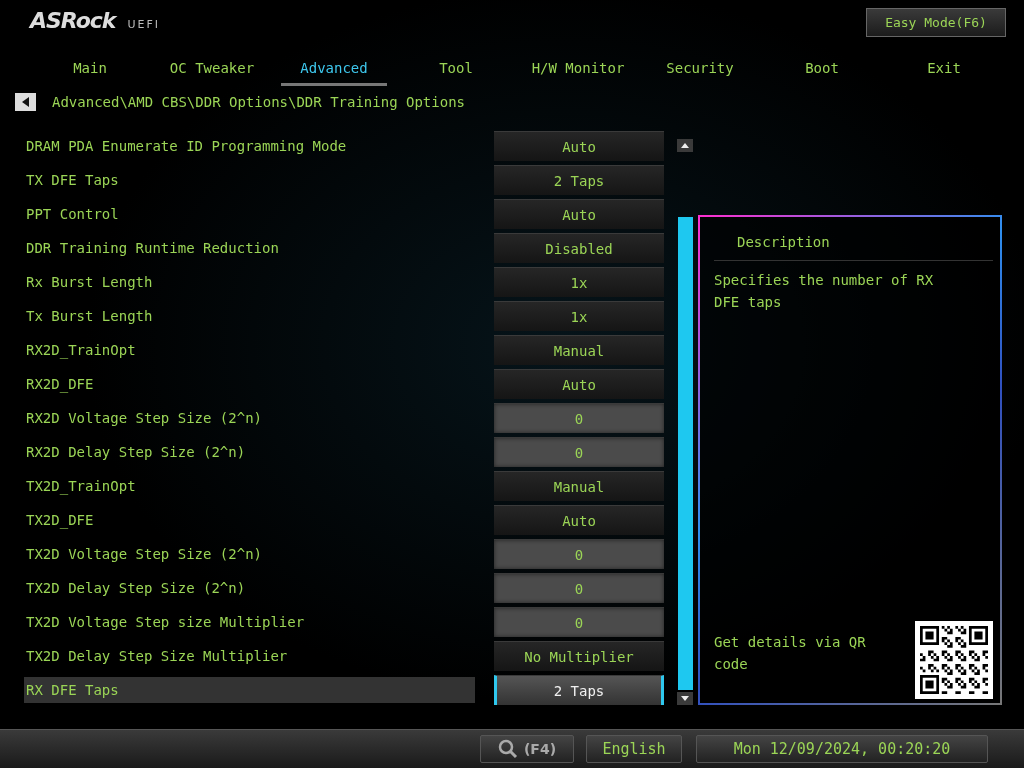 This screenshot has width=1024, height=768. What do you see at coordinates (700, 66) in the screenshot?
I see `menu-tab: Security` at bounding box center [700, 66].